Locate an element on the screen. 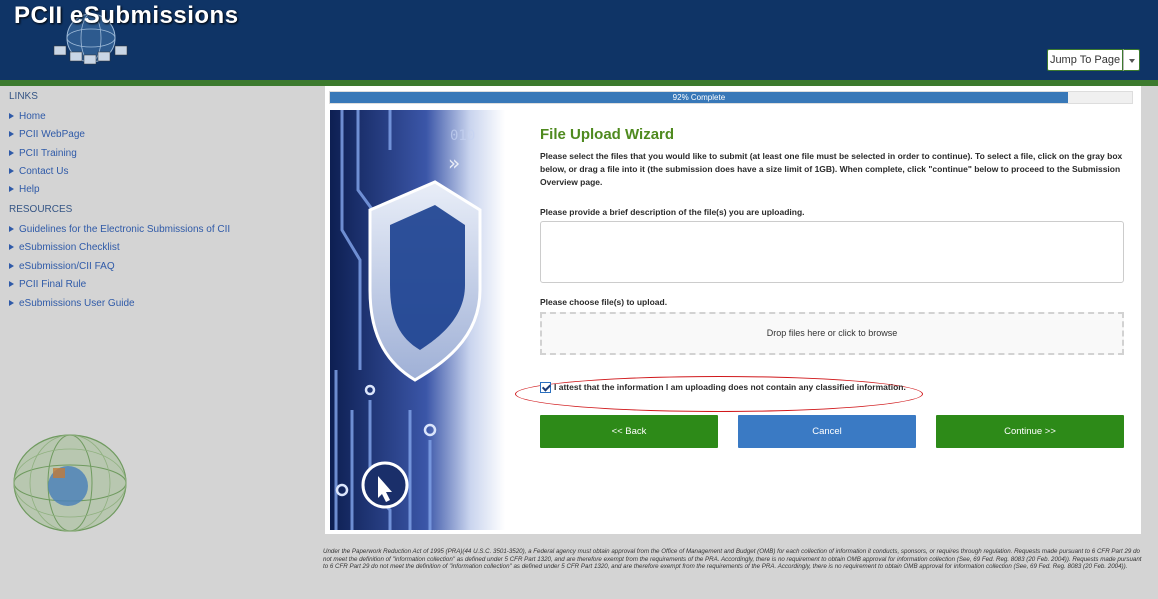 Image resolution: width=1158 pixels, height=599 pixels. progress-bar: 92% Complete is located at coordinates (731, 97).